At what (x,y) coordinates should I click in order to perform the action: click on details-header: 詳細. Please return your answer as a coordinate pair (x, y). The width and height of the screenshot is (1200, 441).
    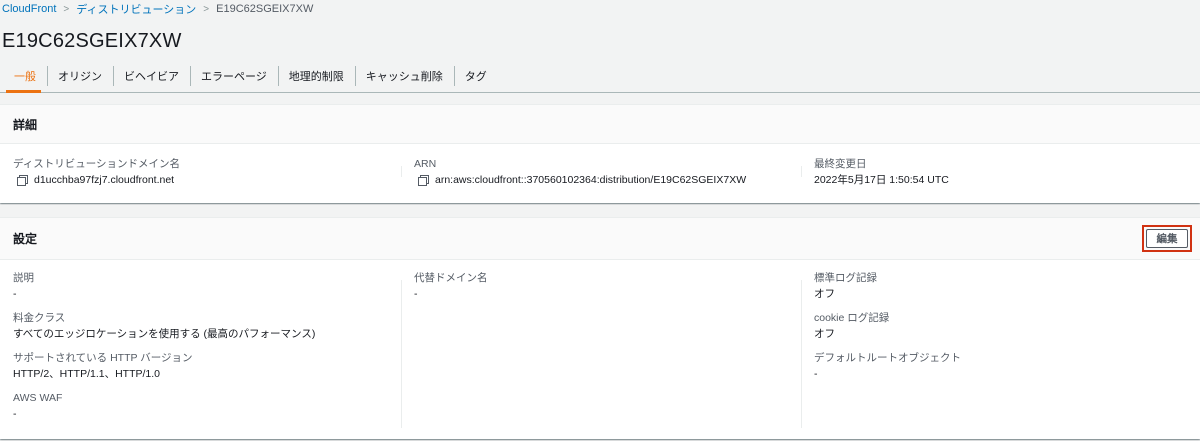
    Looking at the image, I should click on (600, 124).